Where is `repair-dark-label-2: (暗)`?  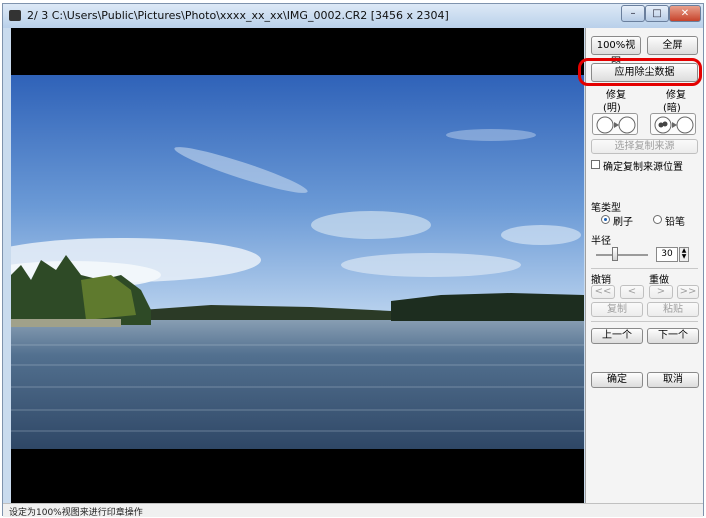
repair-dark-label-2: (暗) is located at coordinates (672, 108).